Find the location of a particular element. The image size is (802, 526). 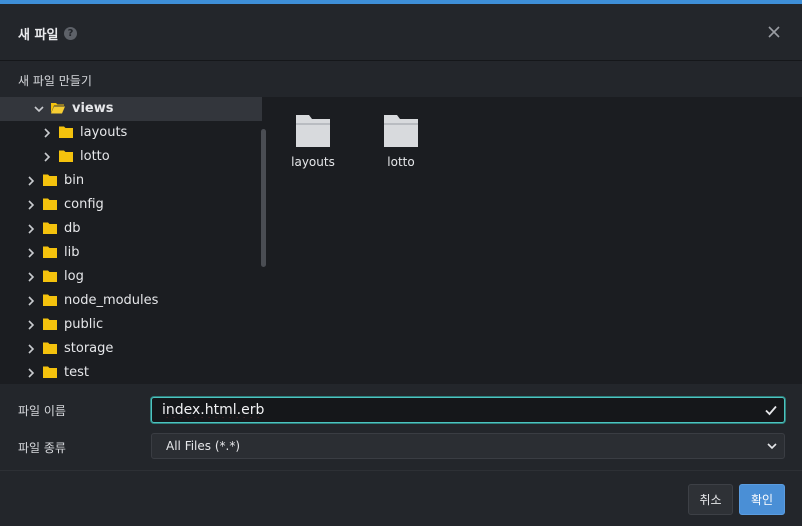

dialog-header: 새 파일 ? is located at coordinates (401, 32).